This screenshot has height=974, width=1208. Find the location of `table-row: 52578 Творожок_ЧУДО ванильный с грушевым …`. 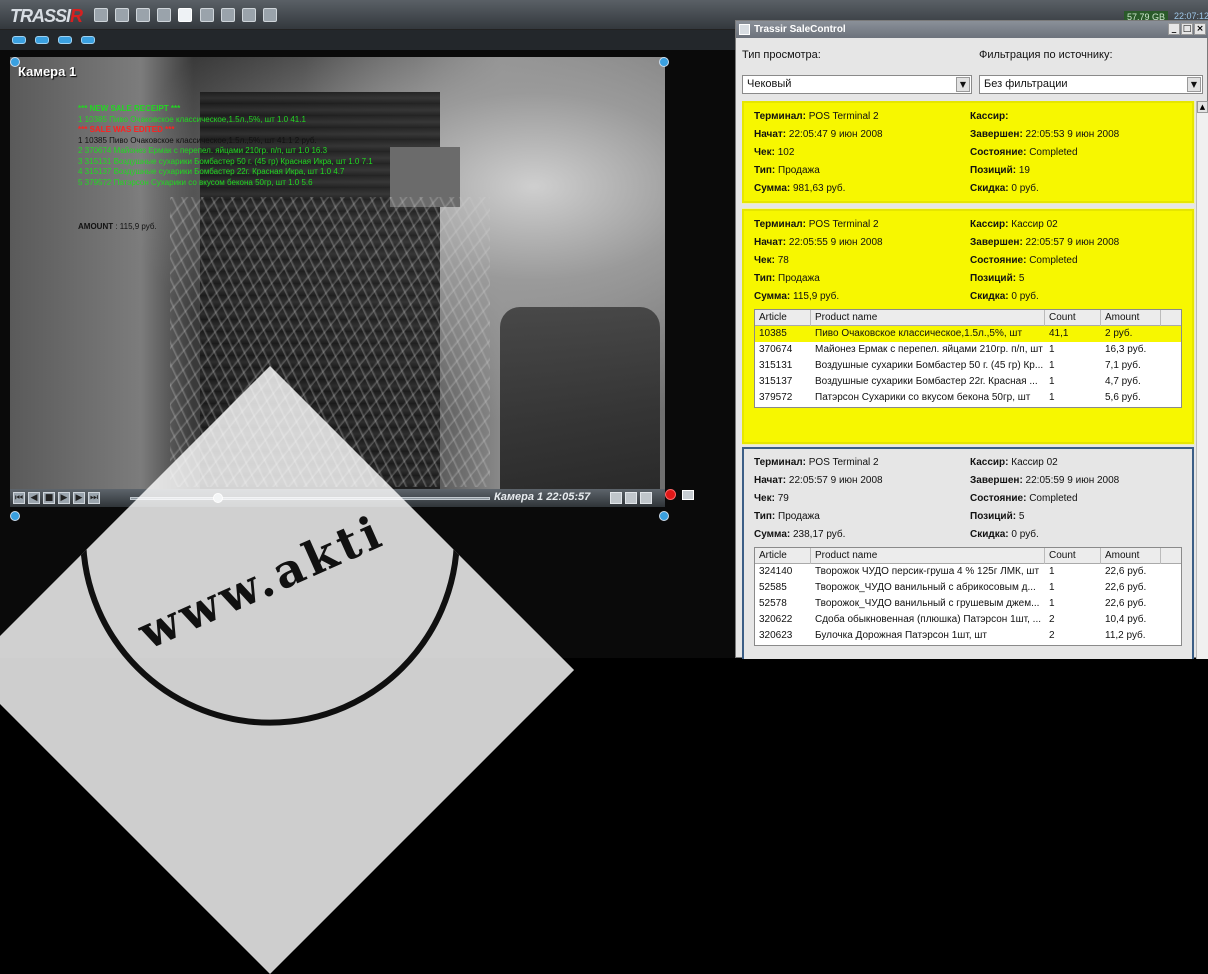

table-row: 52578 Творожок_ЧУДО ванильный с грушевым … is located at coordinates (968, 604).